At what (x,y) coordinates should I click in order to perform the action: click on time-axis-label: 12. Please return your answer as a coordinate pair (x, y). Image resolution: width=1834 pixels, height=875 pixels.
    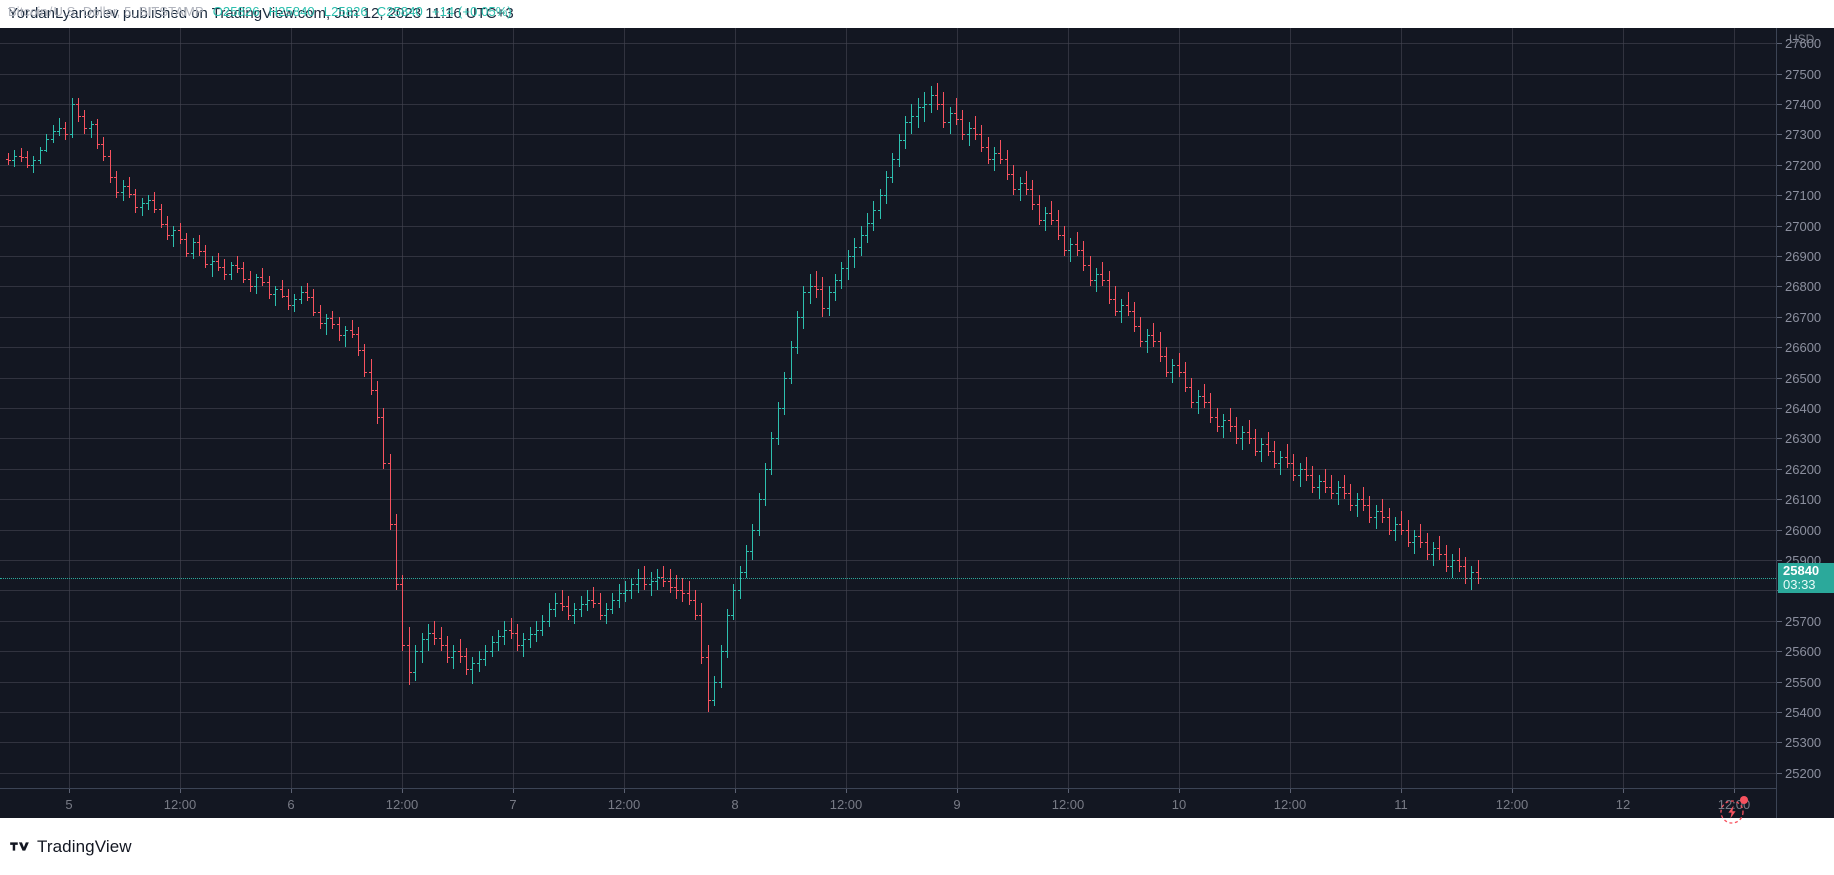
    Looking at the image, I should click on (1623, 804).